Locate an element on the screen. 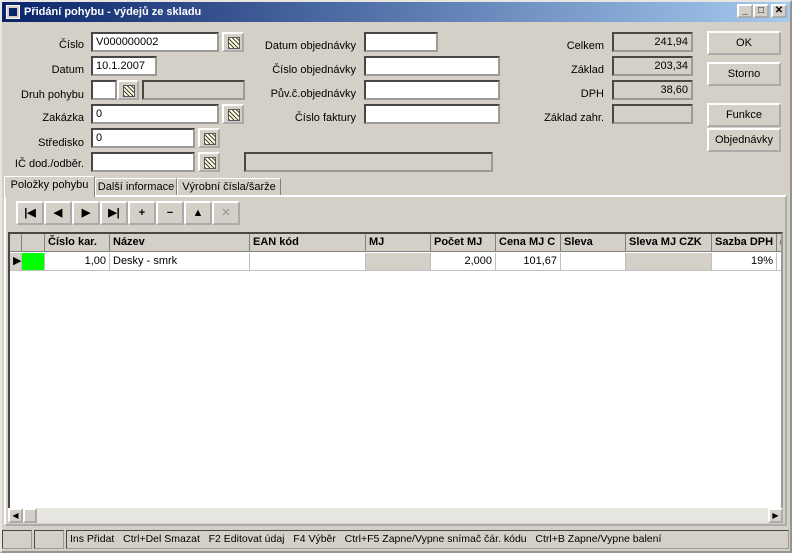  app-icon is located at coordinates (13, 12).